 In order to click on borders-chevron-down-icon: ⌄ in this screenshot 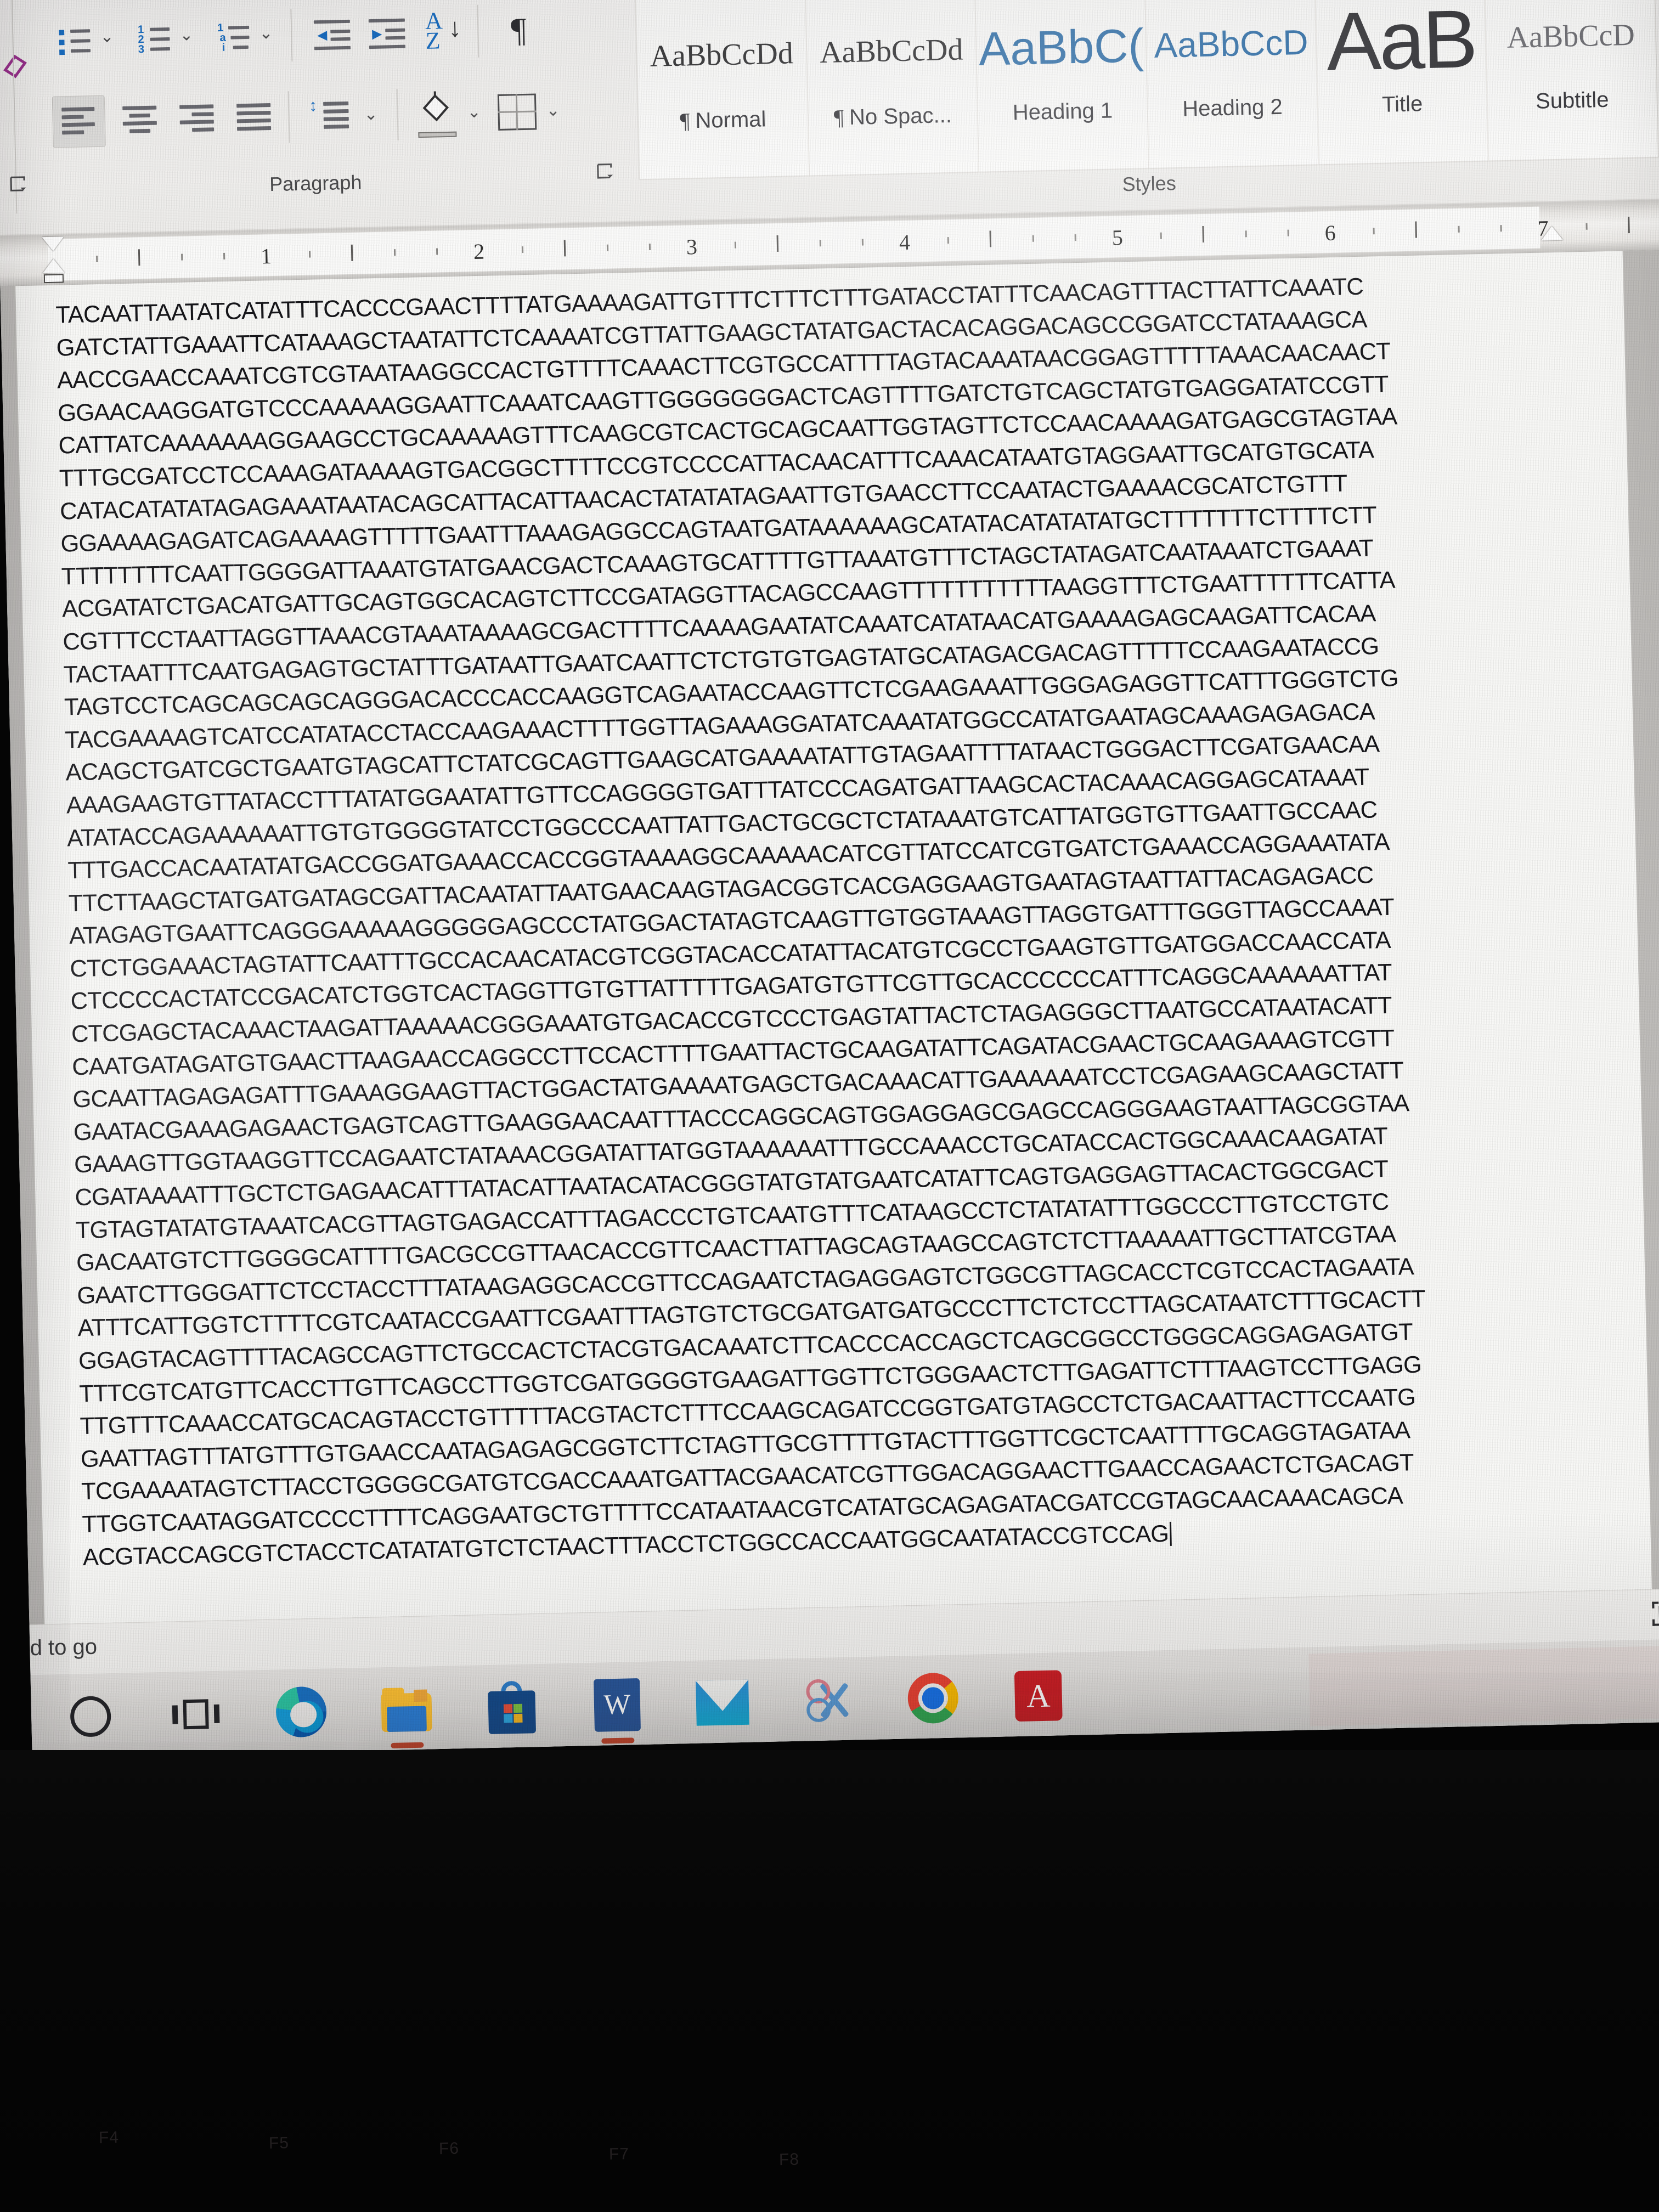, I will do `click(553, 111)`.